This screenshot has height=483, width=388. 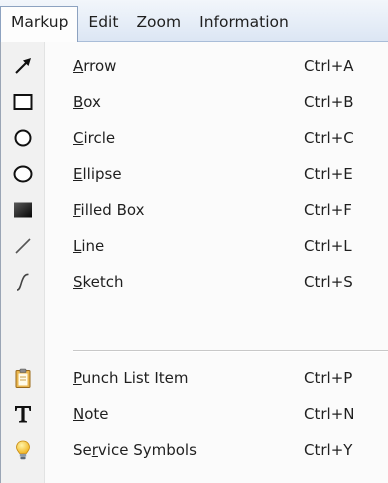 I want to click on shortcut-text: Ctrl+N, so click(x=329, y=414).